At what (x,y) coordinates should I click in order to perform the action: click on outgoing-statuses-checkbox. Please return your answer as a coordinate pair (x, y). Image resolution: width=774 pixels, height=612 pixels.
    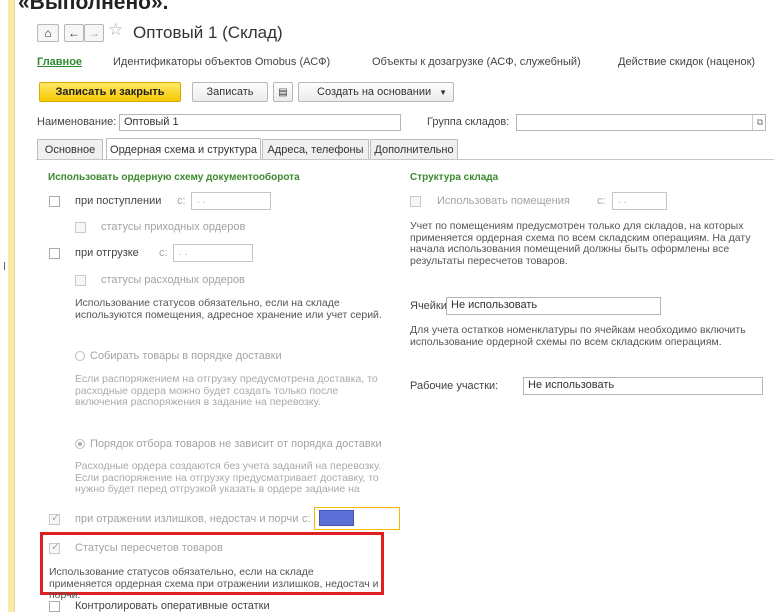
    Looking at the image, I should click on (80, 280).